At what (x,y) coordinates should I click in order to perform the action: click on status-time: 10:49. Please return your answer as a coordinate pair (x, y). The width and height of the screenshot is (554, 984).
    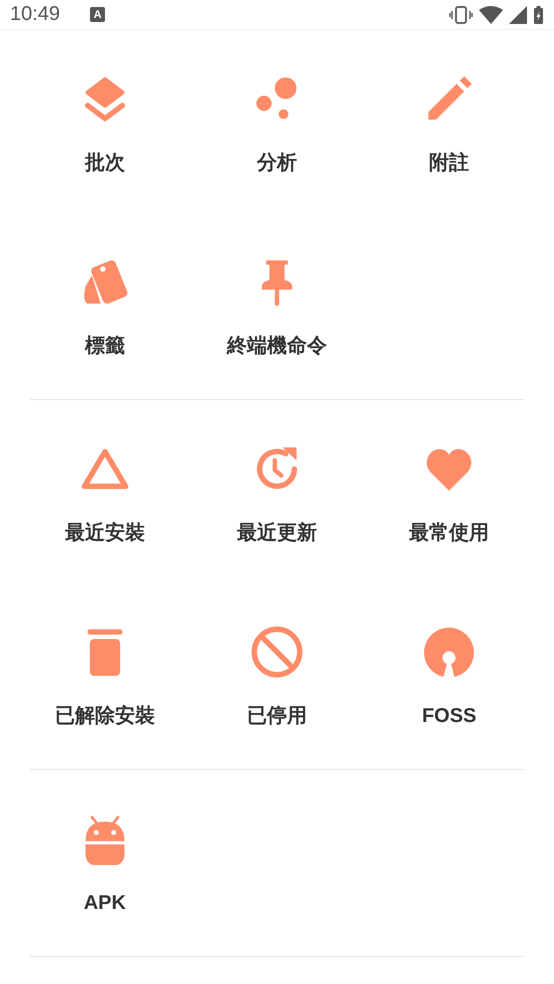
    Looking at the image, I should click on (35, 14).